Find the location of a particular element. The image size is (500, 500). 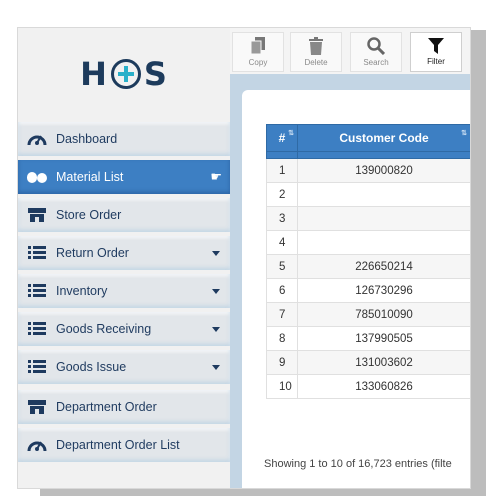

toolbar: Copy Delete Search Filter is located at coordinates (350, 51).